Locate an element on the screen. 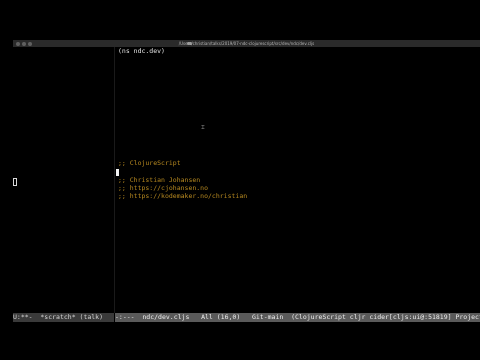 The width and height of the screenshot is (480, 360). blog-url-comment: ;; https://cjohansen.no is located at coordinates (163, 188).